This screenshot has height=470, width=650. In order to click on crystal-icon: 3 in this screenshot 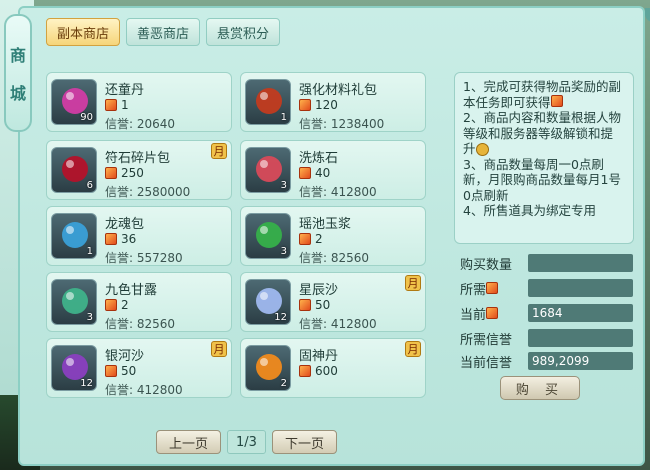, I will do `click(268, 170)`.